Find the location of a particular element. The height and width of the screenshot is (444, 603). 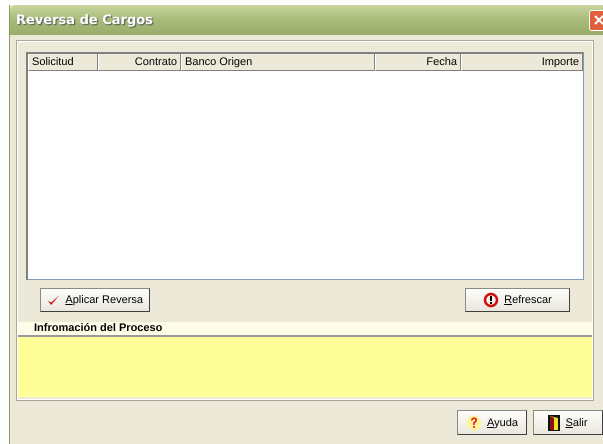

close-button is located at coordinates (596, 20).